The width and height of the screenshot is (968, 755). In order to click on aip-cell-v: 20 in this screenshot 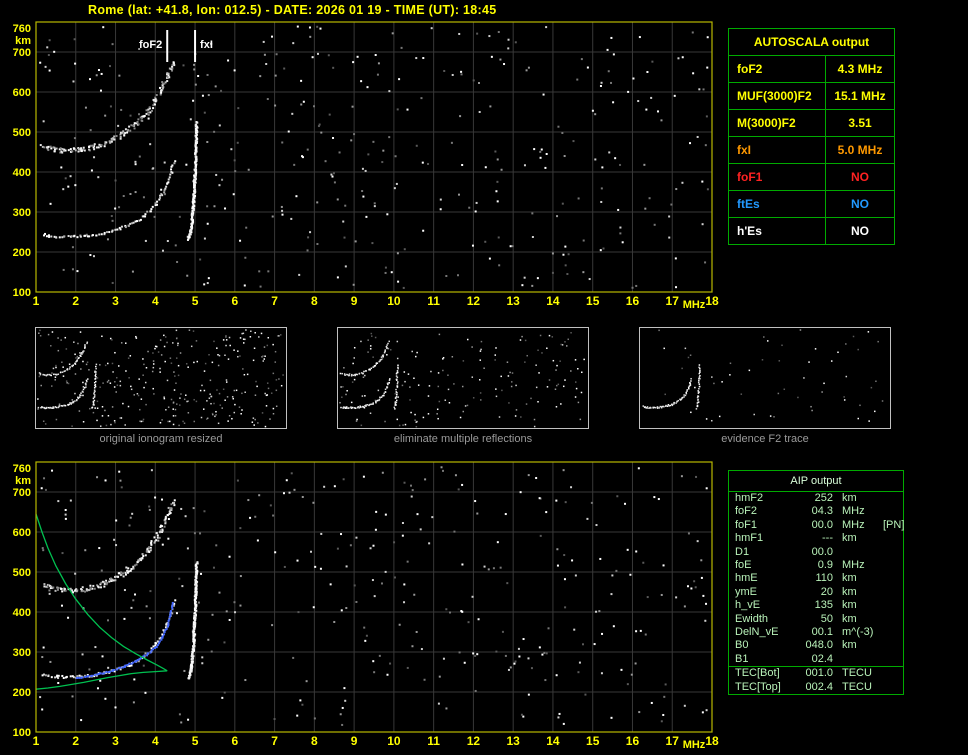, I will do `click(826, 591)`.